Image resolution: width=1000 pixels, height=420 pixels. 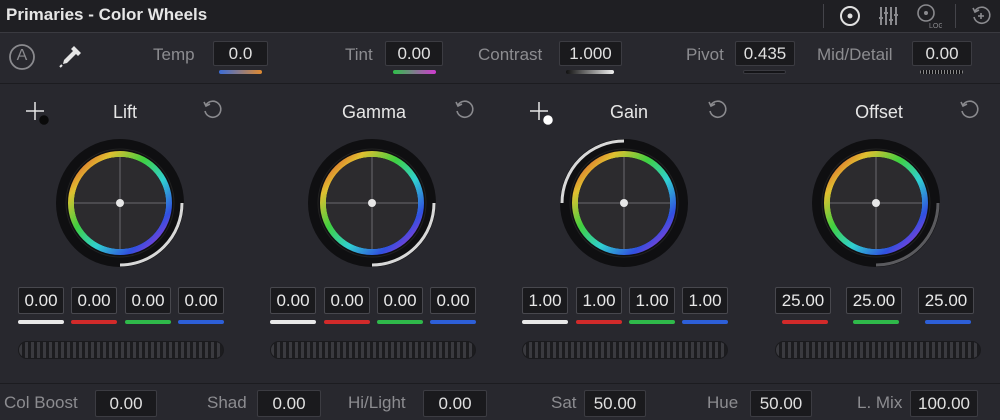 What do you see at coordinates (599, 322) in the screenshot?
I see `gain-red-bar` at bounding box center [599, 322].